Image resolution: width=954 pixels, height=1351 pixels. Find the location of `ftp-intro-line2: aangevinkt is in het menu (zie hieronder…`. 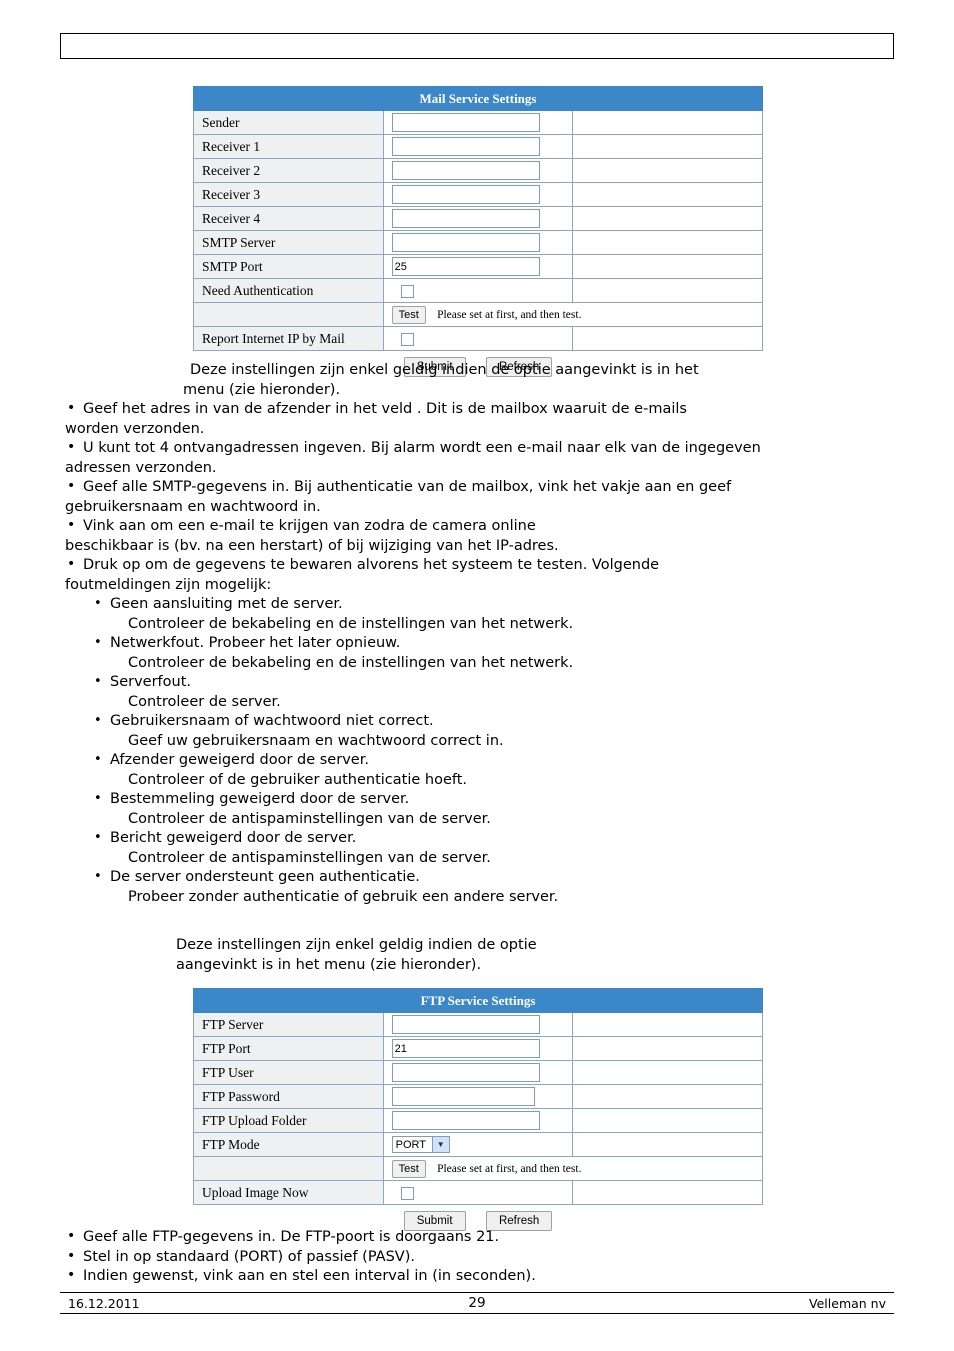

ftp-intro-line2: aangevinkt is in het menu (zie hieronder… is located at coordinates (329, 964).